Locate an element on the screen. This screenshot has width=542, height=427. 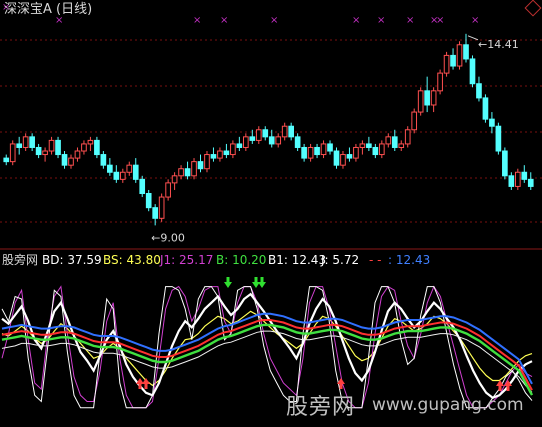
high-arrow-icon is located at coordinates (473, 38).